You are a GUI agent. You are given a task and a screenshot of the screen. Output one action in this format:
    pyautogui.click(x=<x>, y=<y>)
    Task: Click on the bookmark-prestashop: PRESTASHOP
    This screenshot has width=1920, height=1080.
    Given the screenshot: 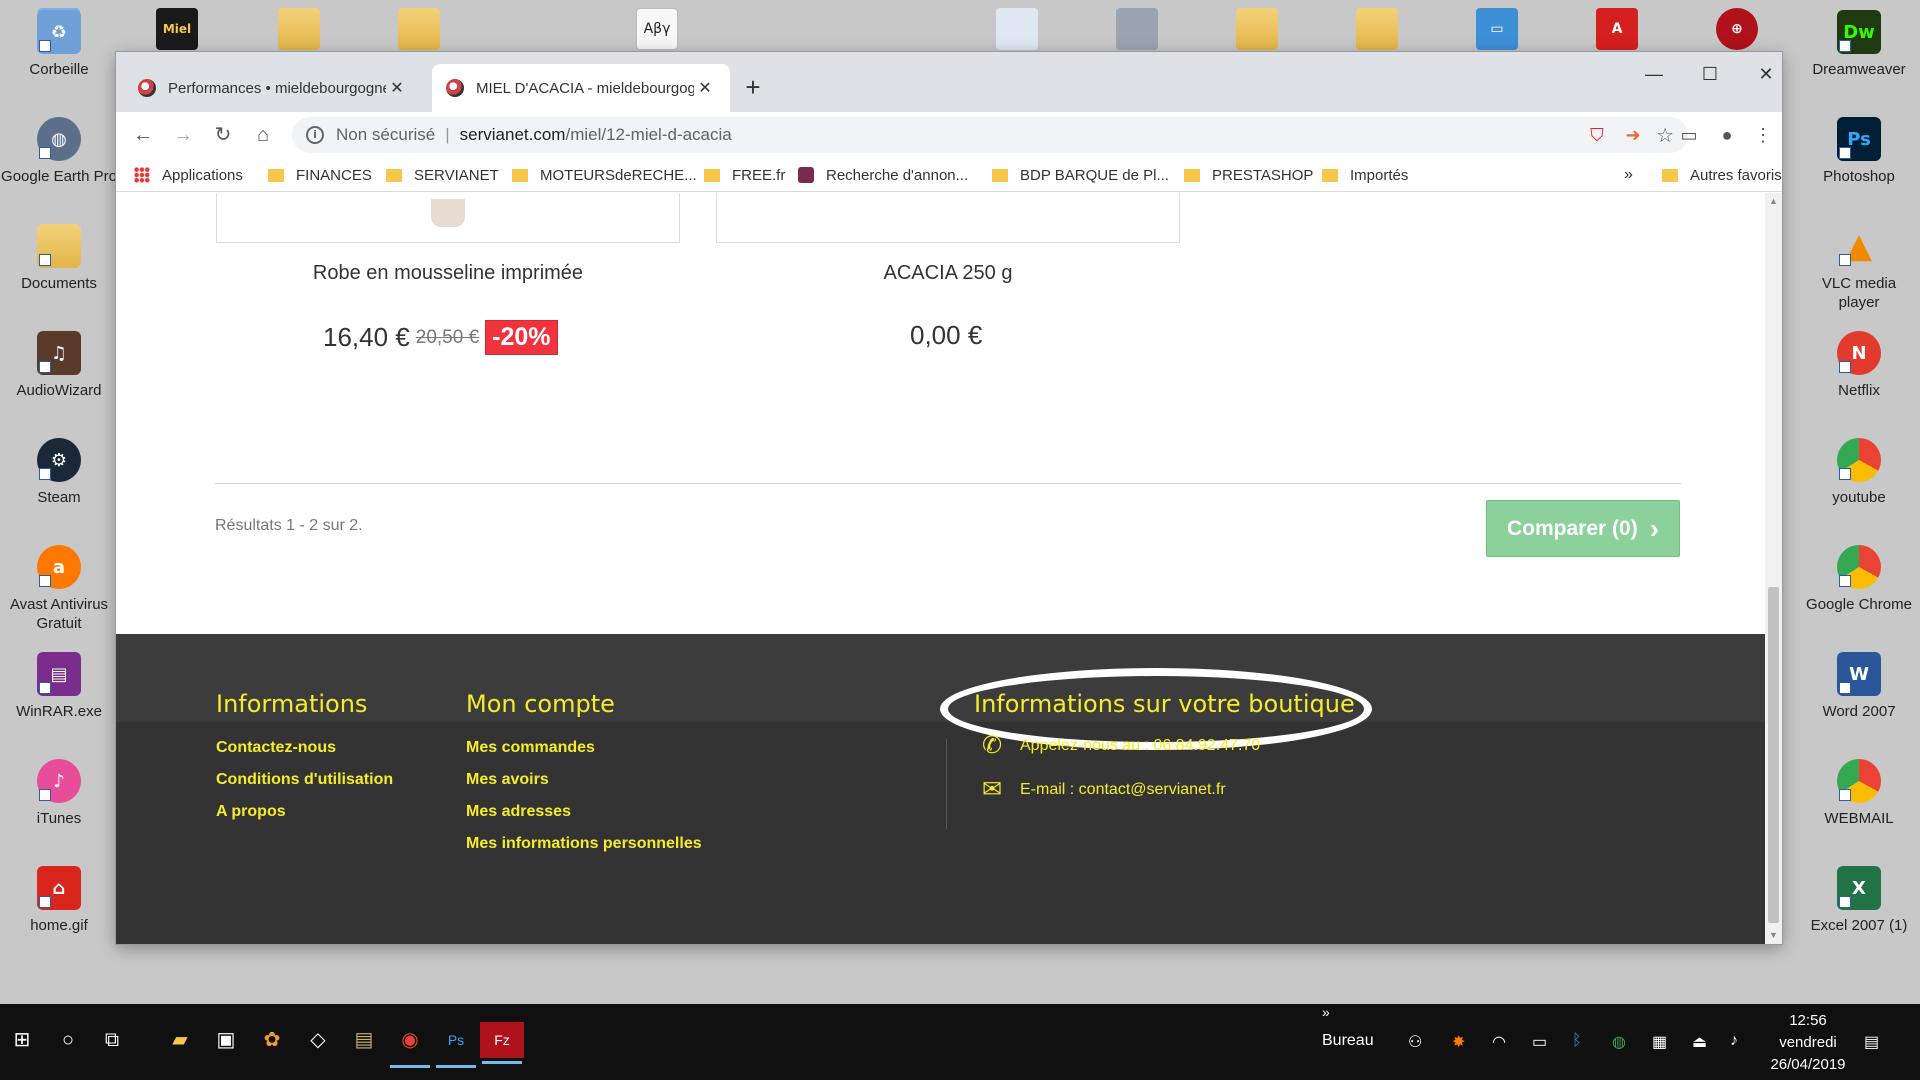 What is the action you would take?
    pyautogui.click(x=1248, y=175)
    